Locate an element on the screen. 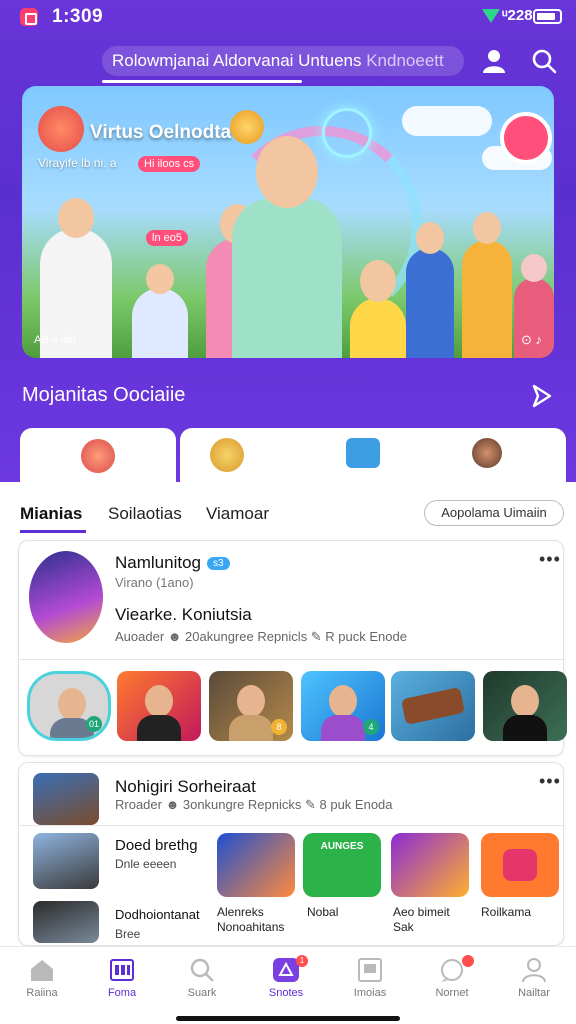 The width and height of the screenshot is (576, 1024). home-indicator is located at coordinates (288, 1018).